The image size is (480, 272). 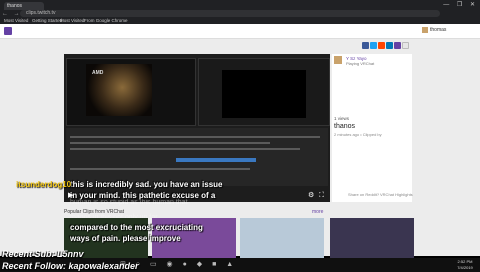 What do you see at coordinates (264, 94) in the screenshot?
I see `program-preview` at bounding box center [264, 94].